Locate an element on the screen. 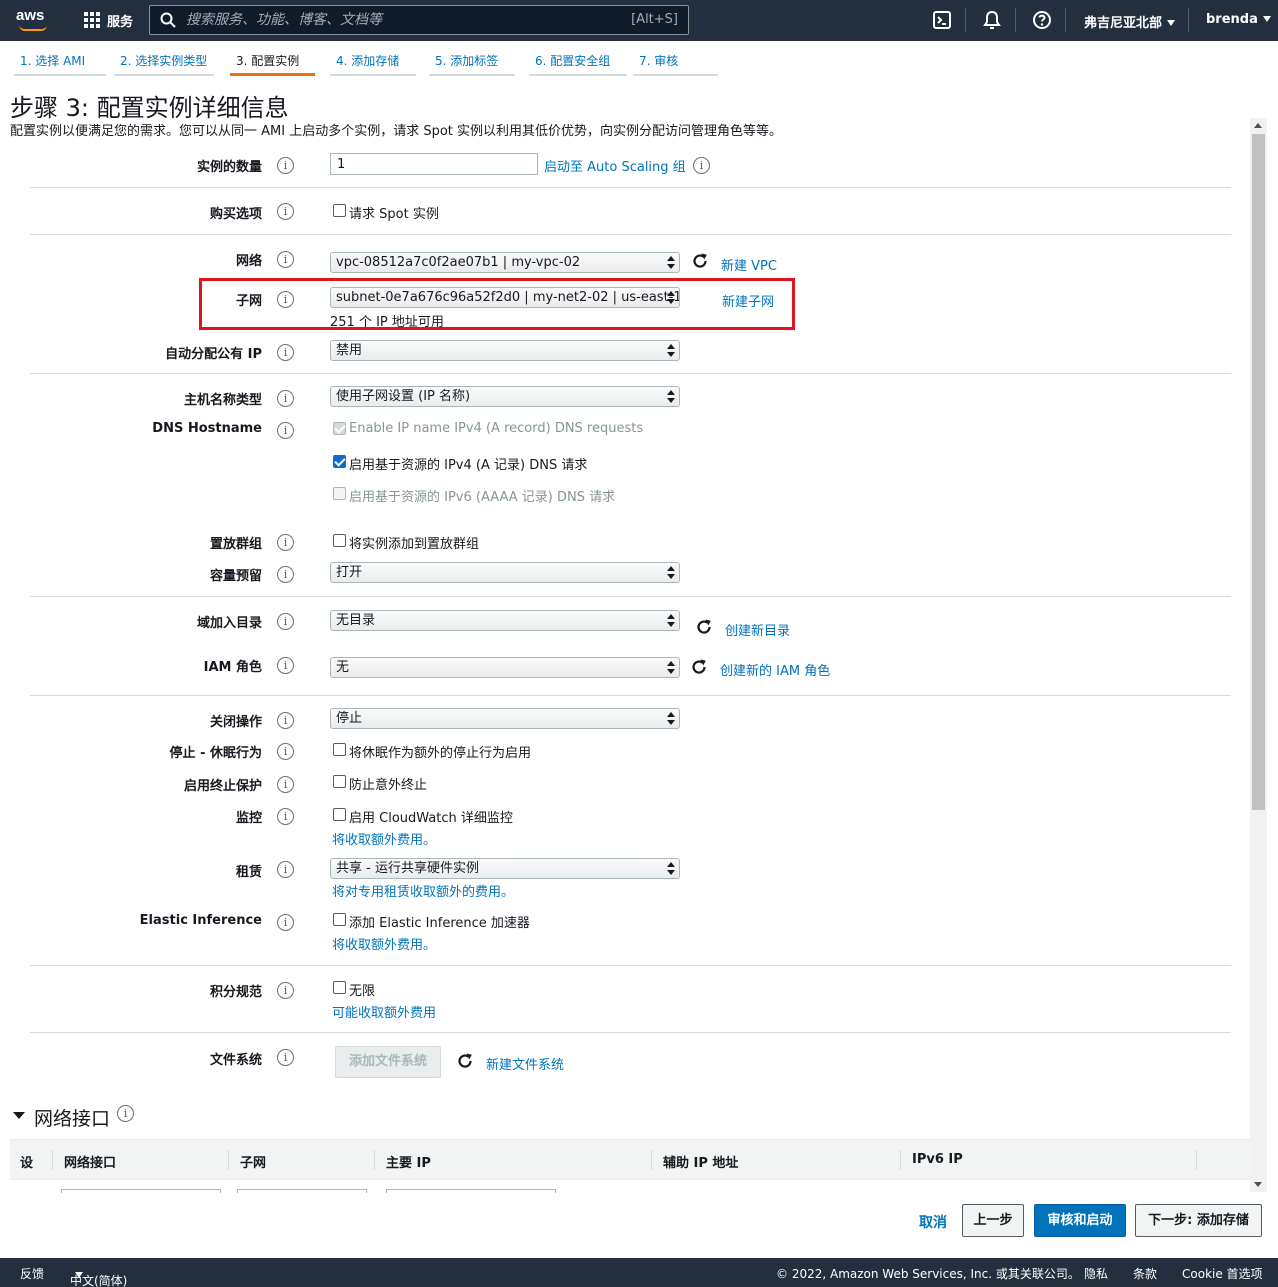  column-header: 子网 is located at coordinates (253, 1163).